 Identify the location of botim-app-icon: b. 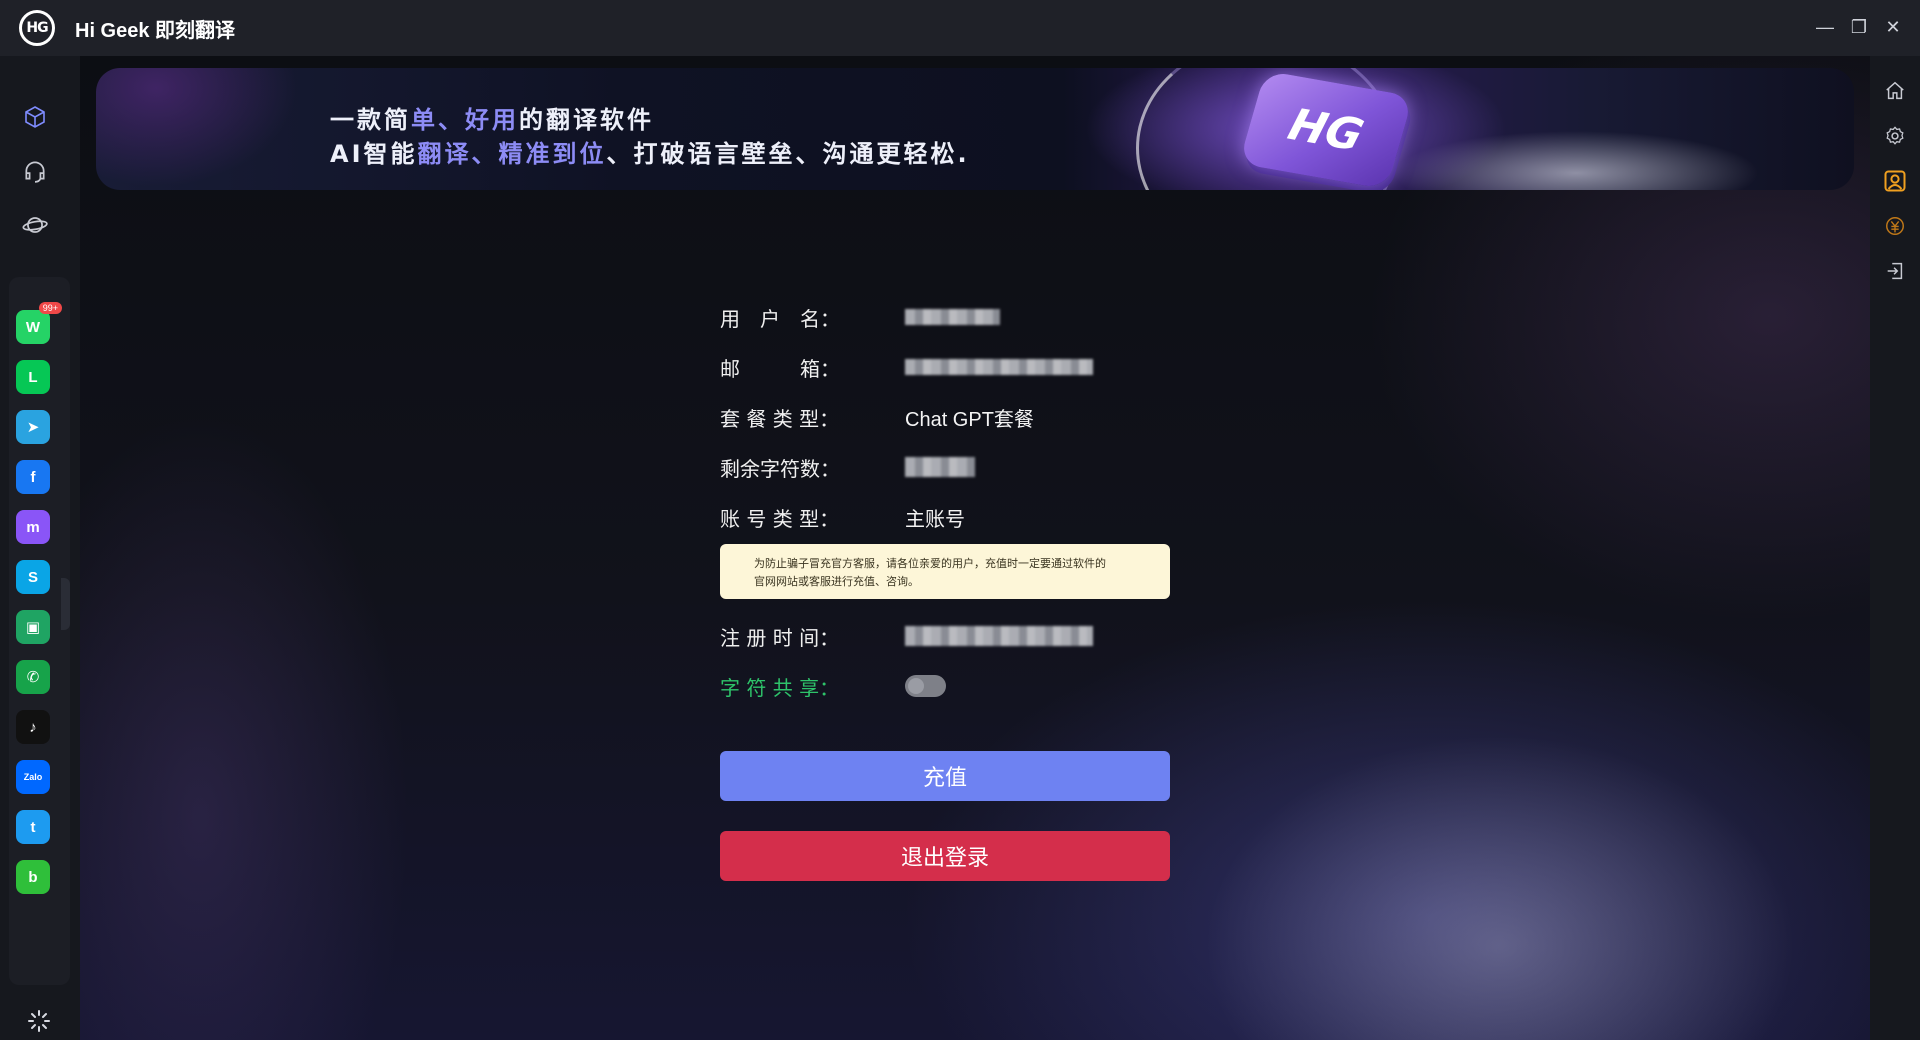
(33, 877).